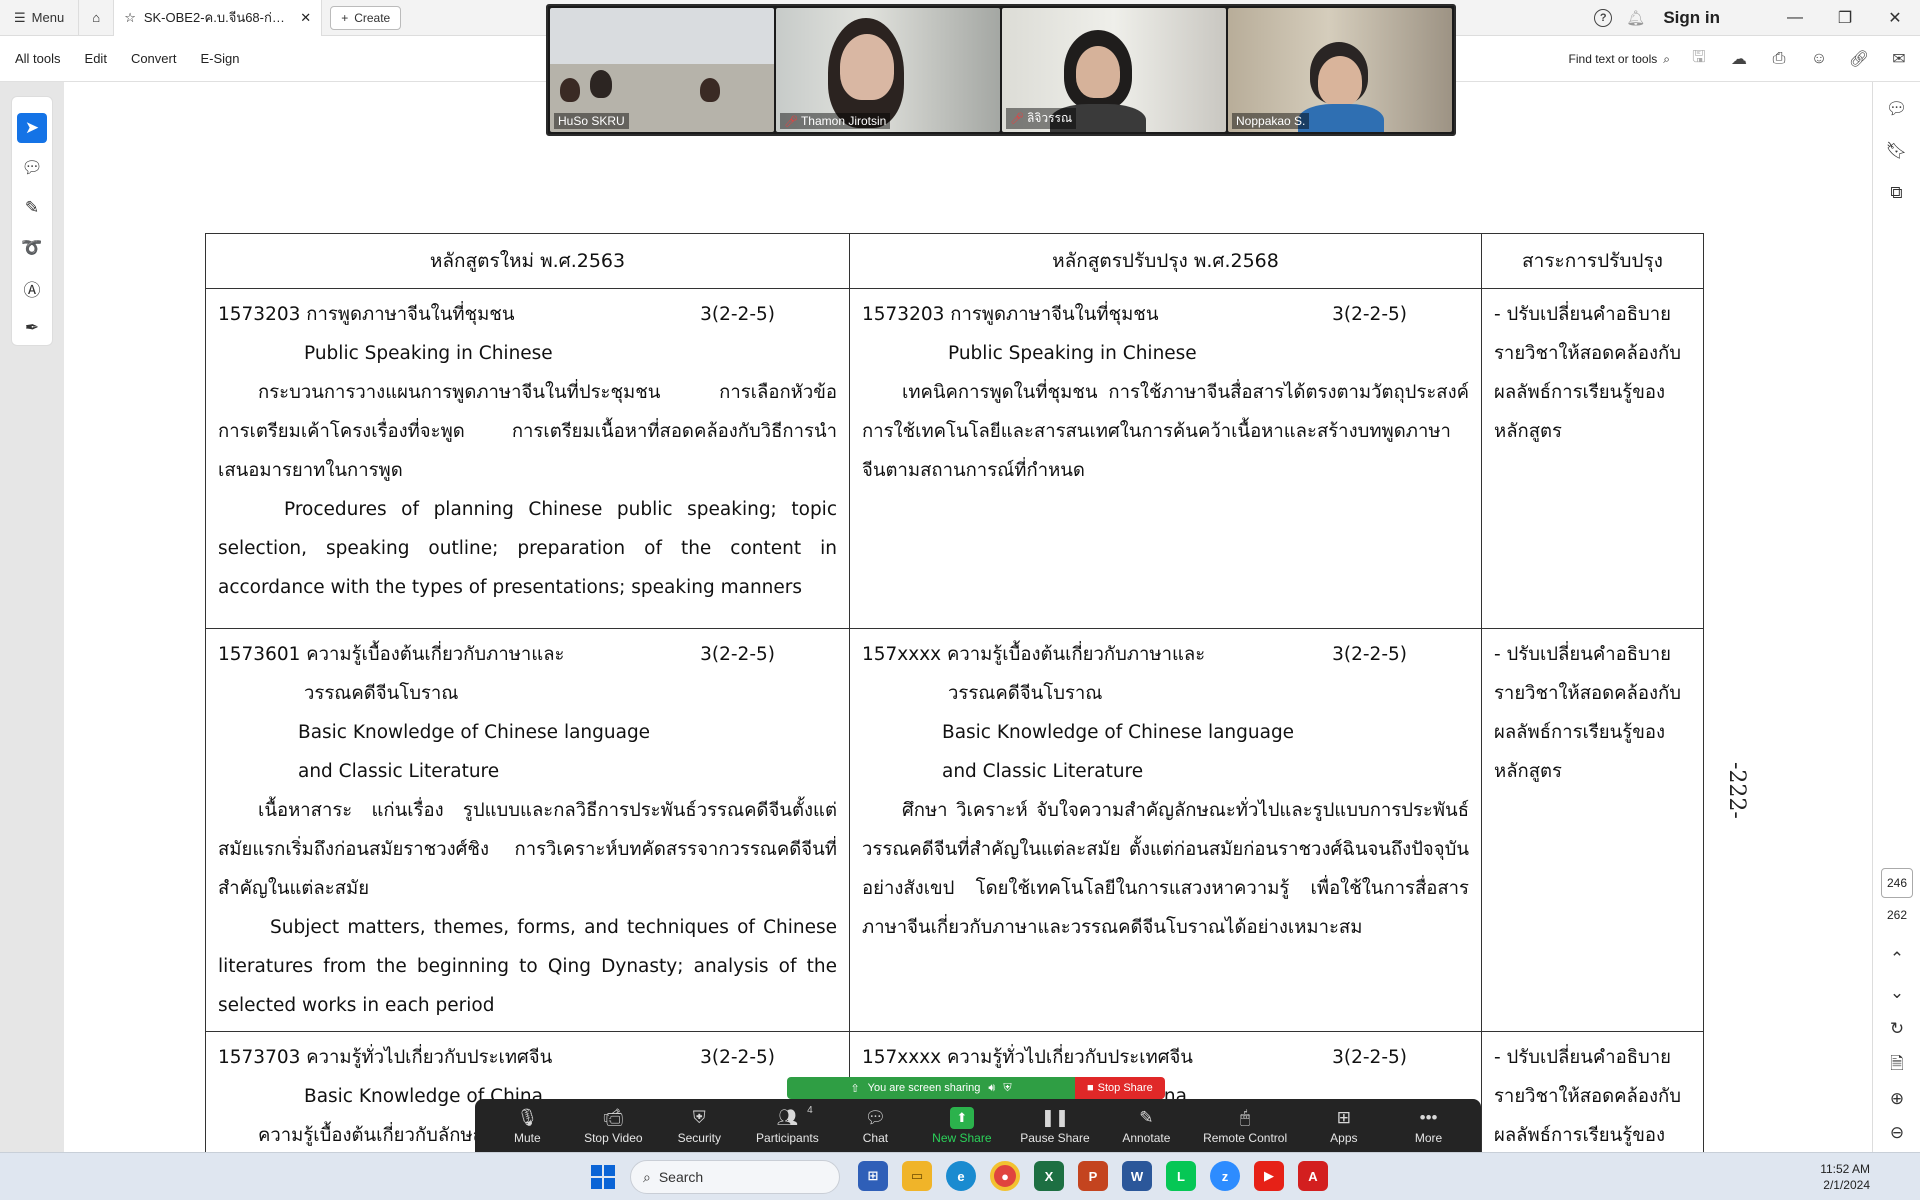 This screenshot has width=1920, height=1200. What do you see at coordinates (1340, 70) in the screenshot?
I see `video-tile: Noppakao S.` at bounding box center [1340, 70].